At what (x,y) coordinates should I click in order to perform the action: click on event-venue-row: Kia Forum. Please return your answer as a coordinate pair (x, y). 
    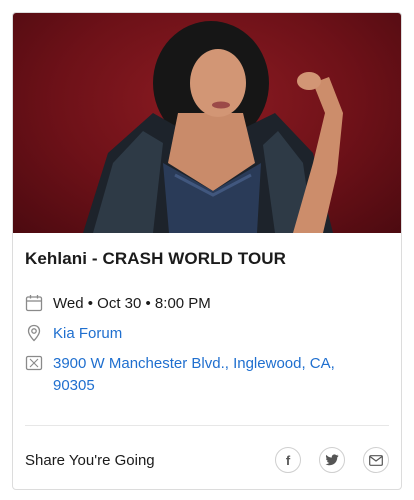
    Looking at the image, I should click on (73, 334).